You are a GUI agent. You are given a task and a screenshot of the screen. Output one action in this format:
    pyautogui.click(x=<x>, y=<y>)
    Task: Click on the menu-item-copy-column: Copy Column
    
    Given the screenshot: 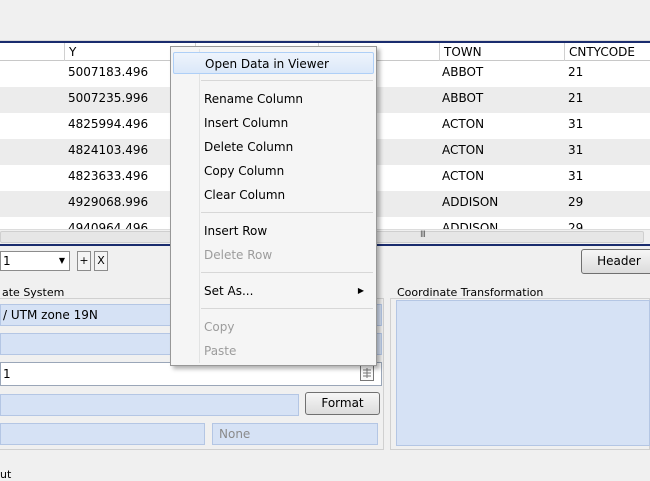 What is the action you would take?
    pyautogui.click(x=273, y=171)
    